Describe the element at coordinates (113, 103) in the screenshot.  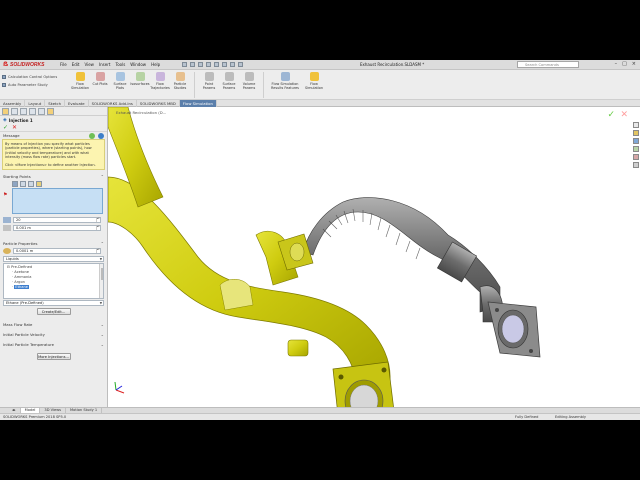
I see `tab-addins: SOLIDWORKS Add-Ins` at that location.